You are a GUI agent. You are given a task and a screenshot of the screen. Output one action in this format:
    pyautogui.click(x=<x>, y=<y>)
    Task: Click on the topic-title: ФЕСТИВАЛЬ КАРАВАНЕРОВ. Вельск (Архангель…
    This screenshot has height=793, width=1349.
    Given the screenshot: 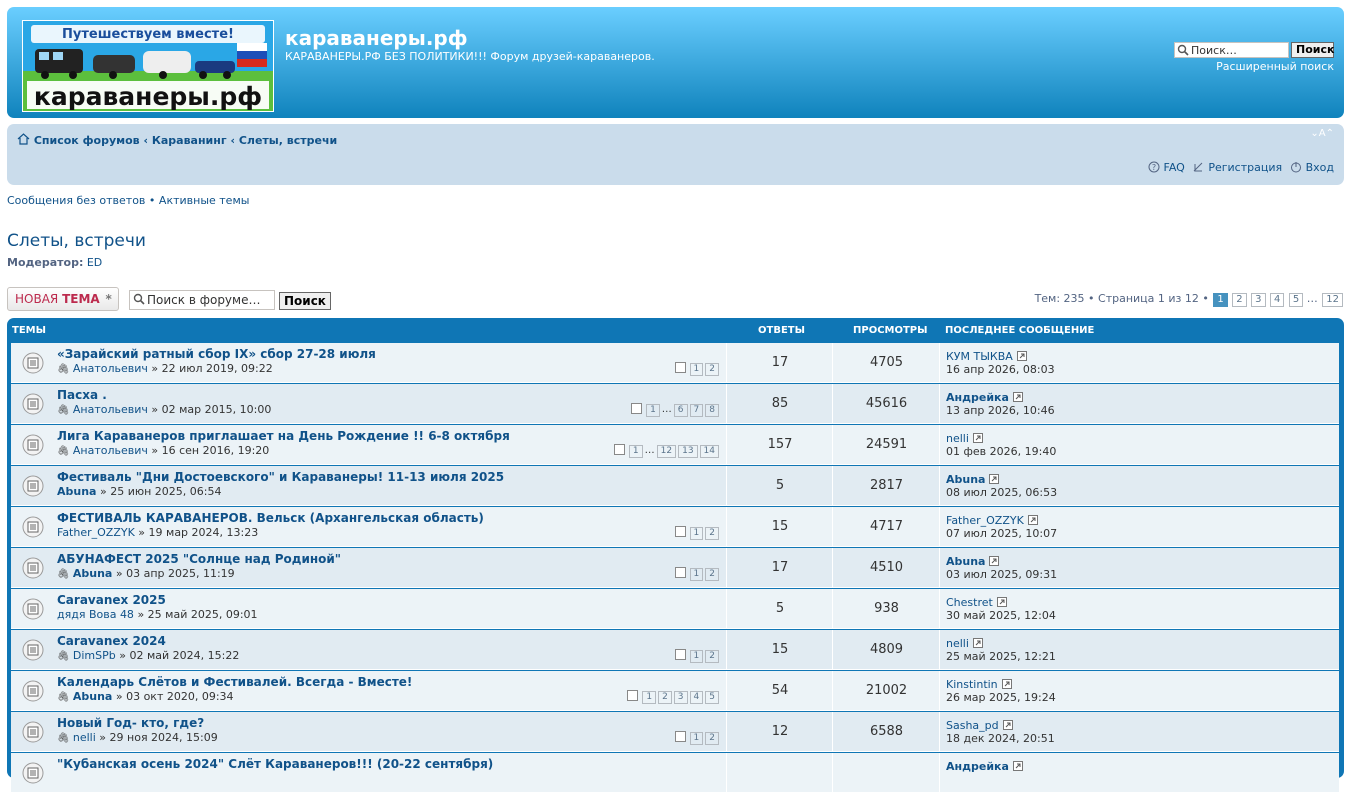 What is the action you would take?
    pyautogui.click(x=270, y=518)
    